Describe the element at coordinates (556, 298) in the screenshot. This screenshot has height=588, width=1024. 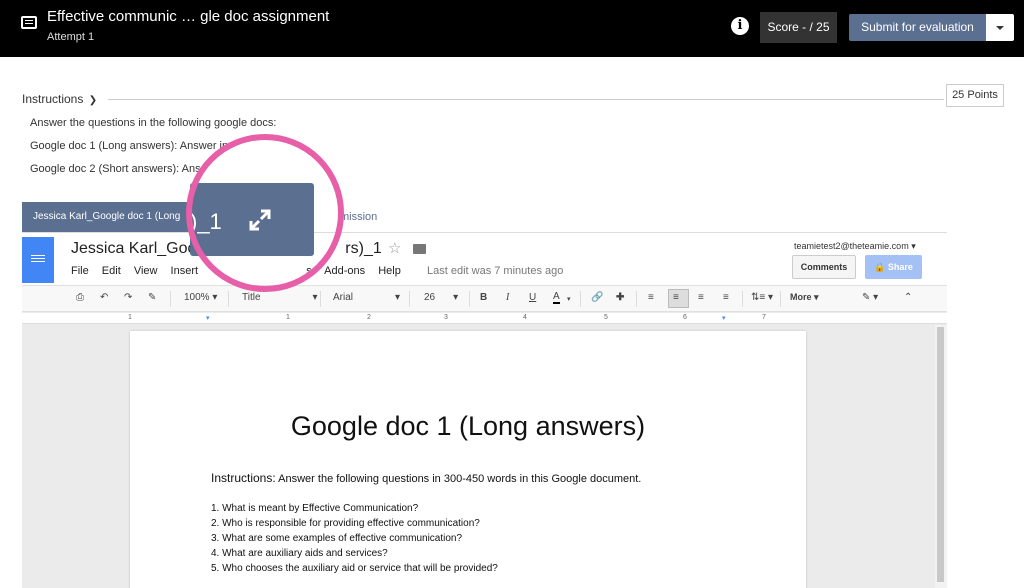
I see `text-color-icon: A` at that location.